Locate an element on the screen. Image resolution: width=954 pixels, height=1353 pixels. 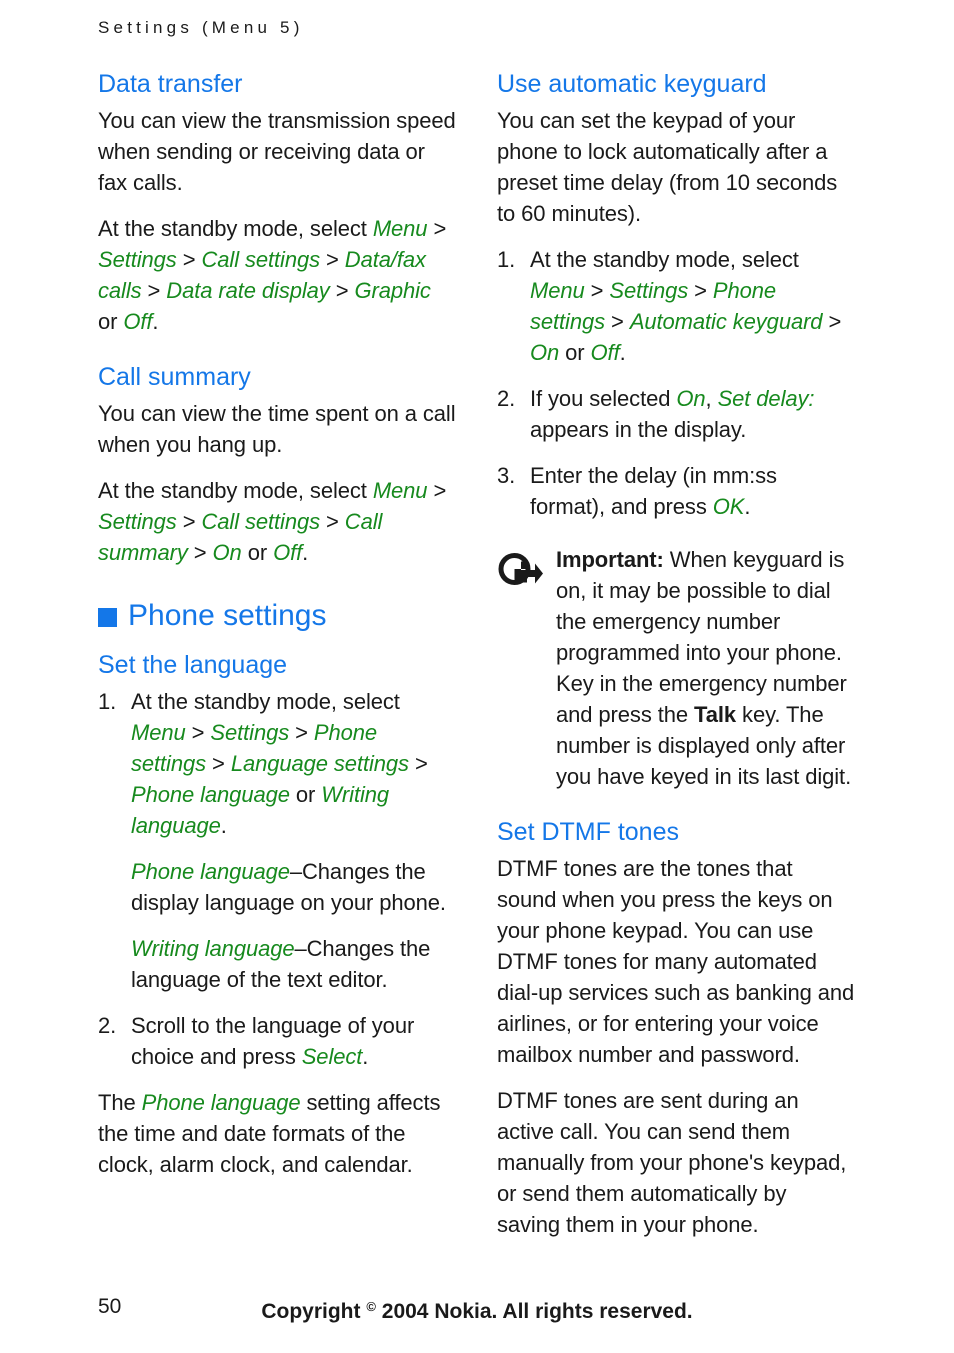
important-arrow-icon is located at coordinates (520, 569).